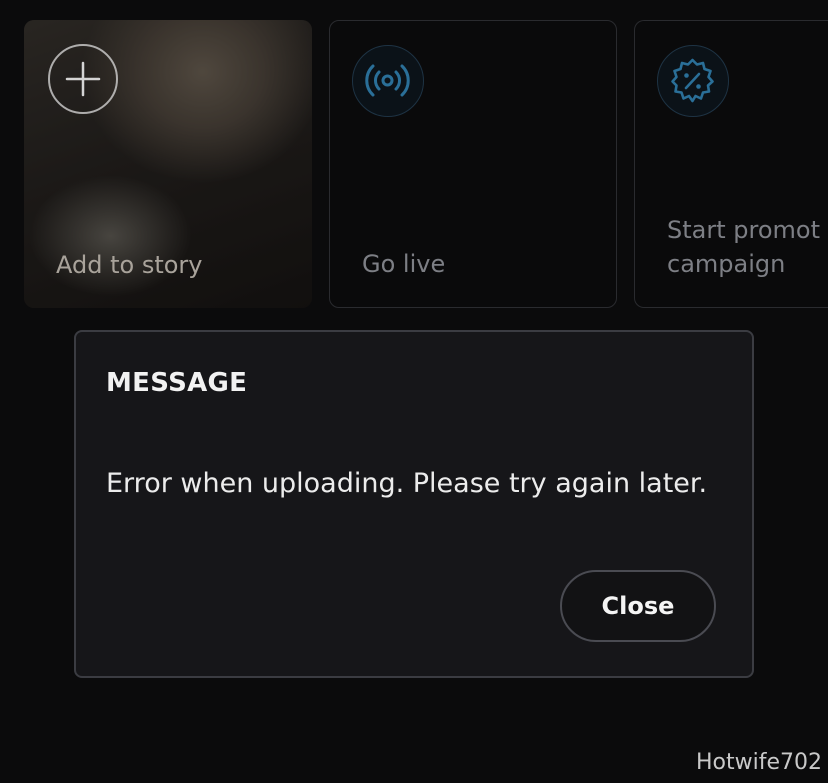  Describe the element at coordinates (168, 164) in the screenshot. I see `add-to-story-card: Add to story` at that location.